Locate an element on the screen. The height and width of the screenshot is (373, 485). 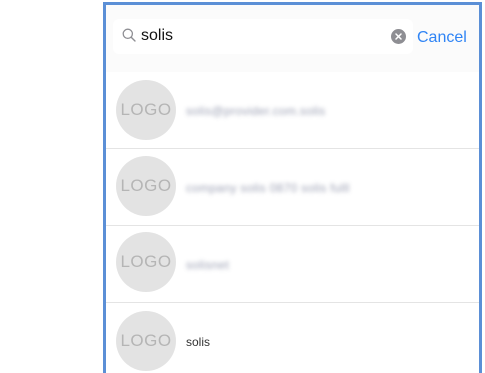
search-bar is located at coordinates (263, 36).